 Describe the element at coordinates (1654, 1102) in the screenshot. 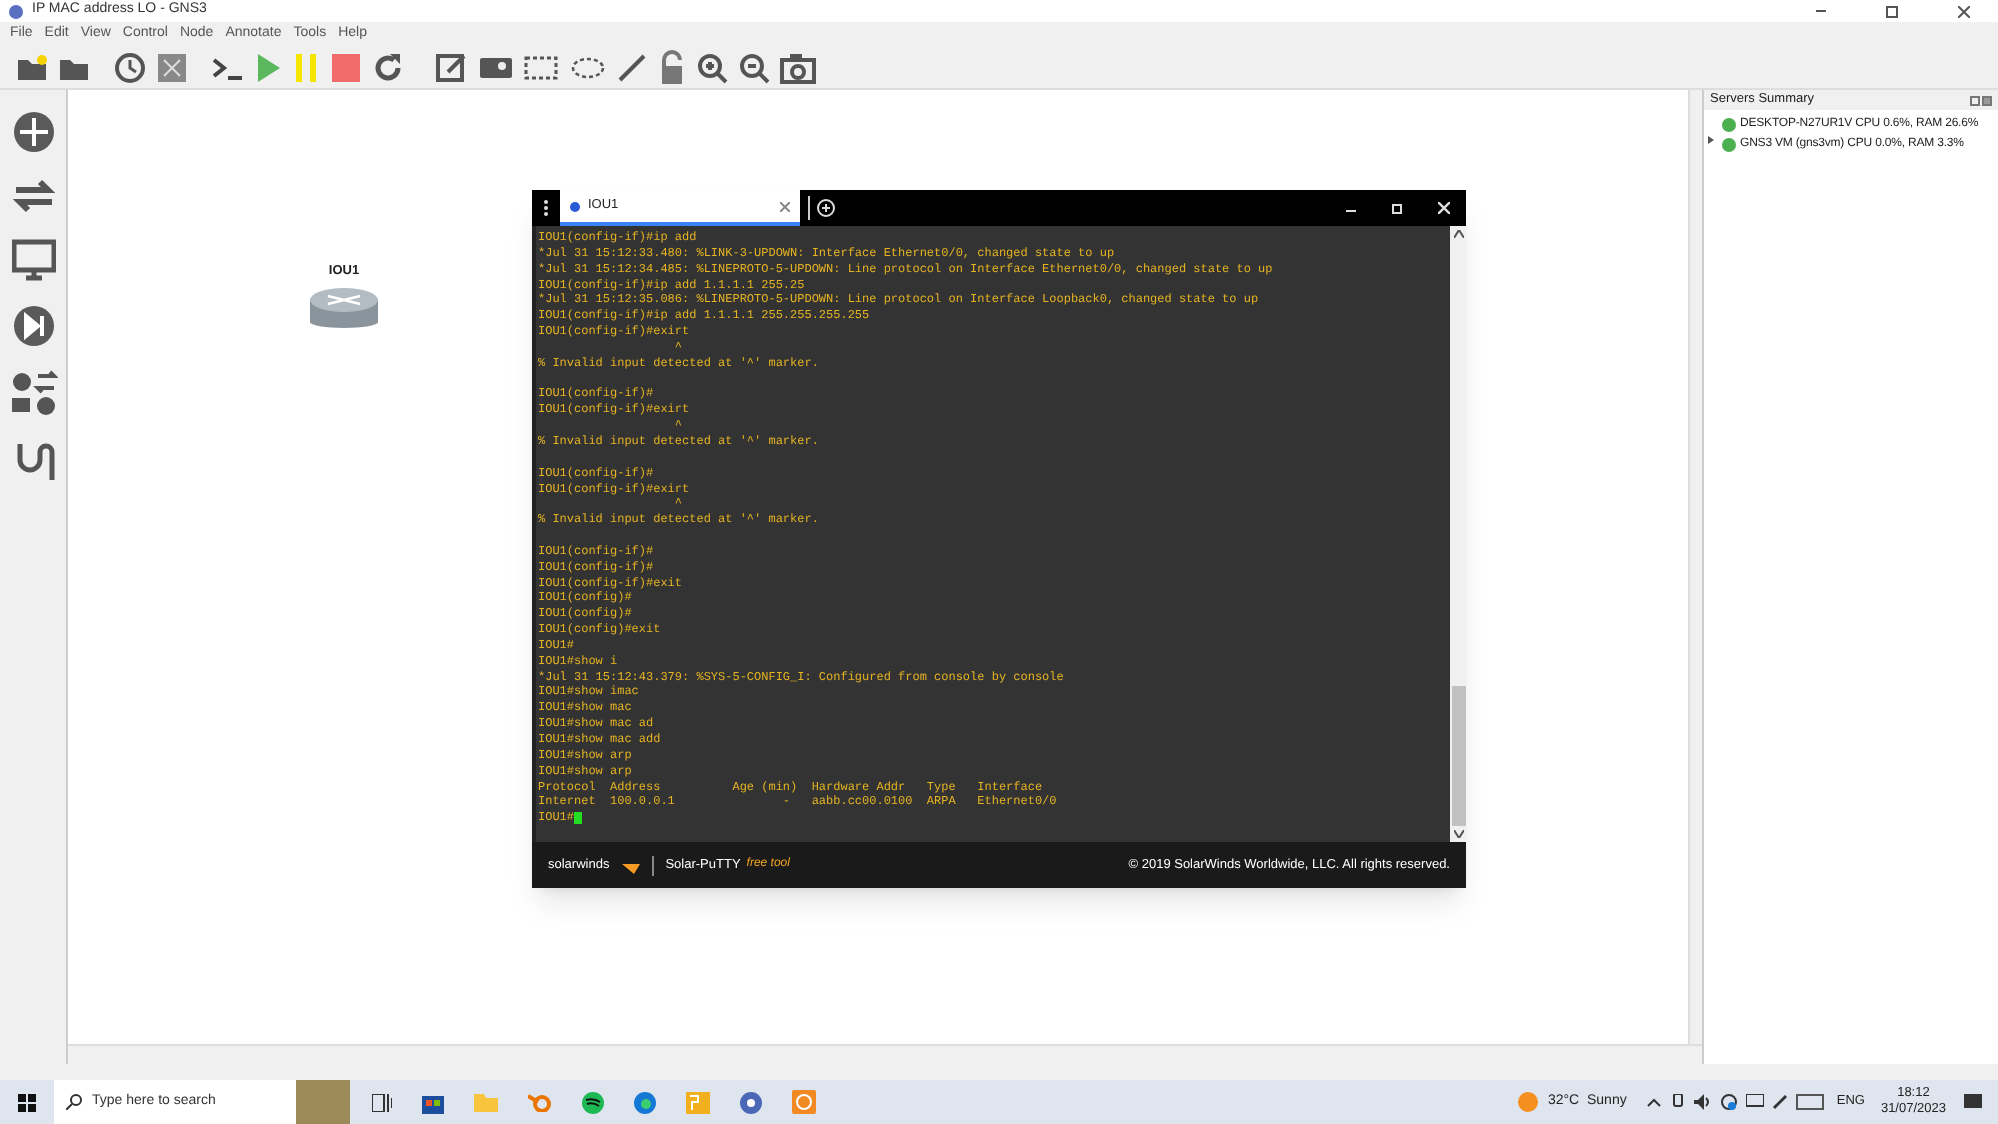

I see `chevron-up-icon` at that location.